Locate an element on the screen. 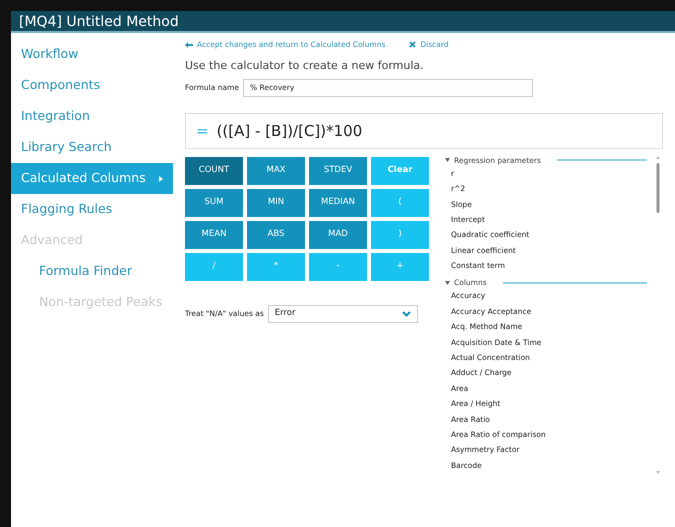 This screenshot has height=527, width=675. function-button: MIN is located at coordinates (276, 202).